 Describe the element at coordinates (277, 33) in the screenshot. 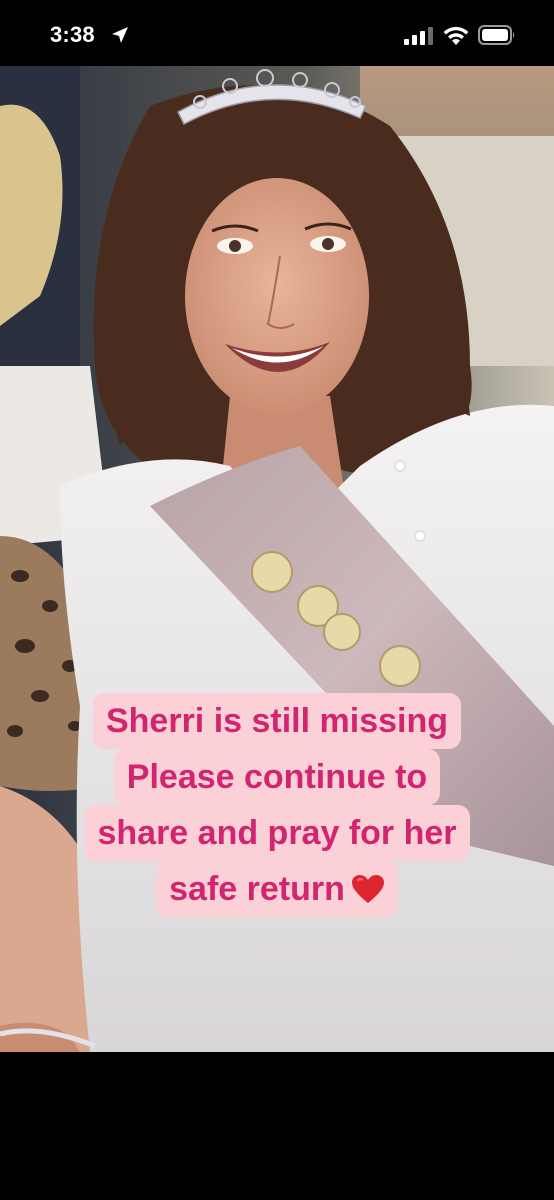

I see `status-bar: 3:38` at that location.